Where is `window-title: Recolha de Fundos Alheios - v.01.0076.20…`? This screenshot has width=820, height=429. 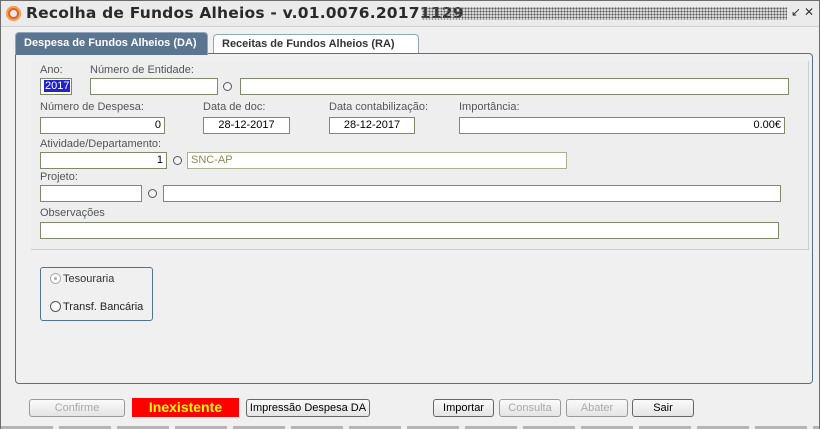
window-title: Recolha de Fundos Alheios - v.01.0076.20… is located at coordinates (245, 13).